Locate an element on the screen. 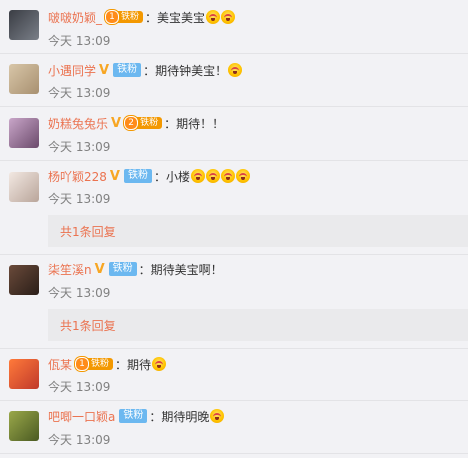 The width and height of the screenshot is (468, 458). comment-line: 杨吖颖228 V 铁粉 ：小楼 is located at coordinates (149, 176).